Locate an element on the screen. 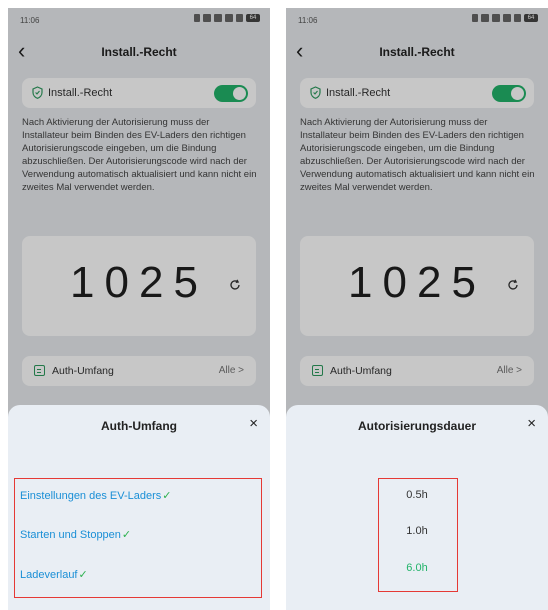 This screenshot has height=610, width=548. duration-option-1.0h: 1.0h is located at coordinates (417, 531).